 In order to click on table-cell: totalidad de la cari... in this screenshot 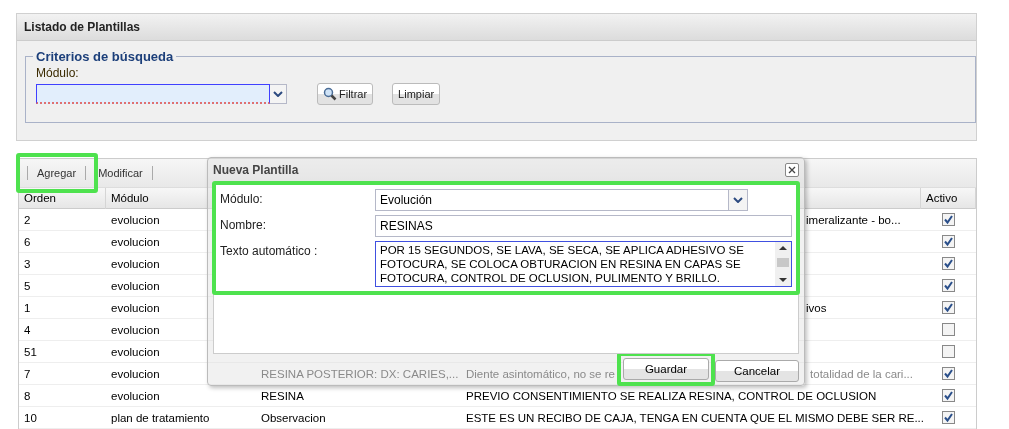, I will do `click(861, 373)`.